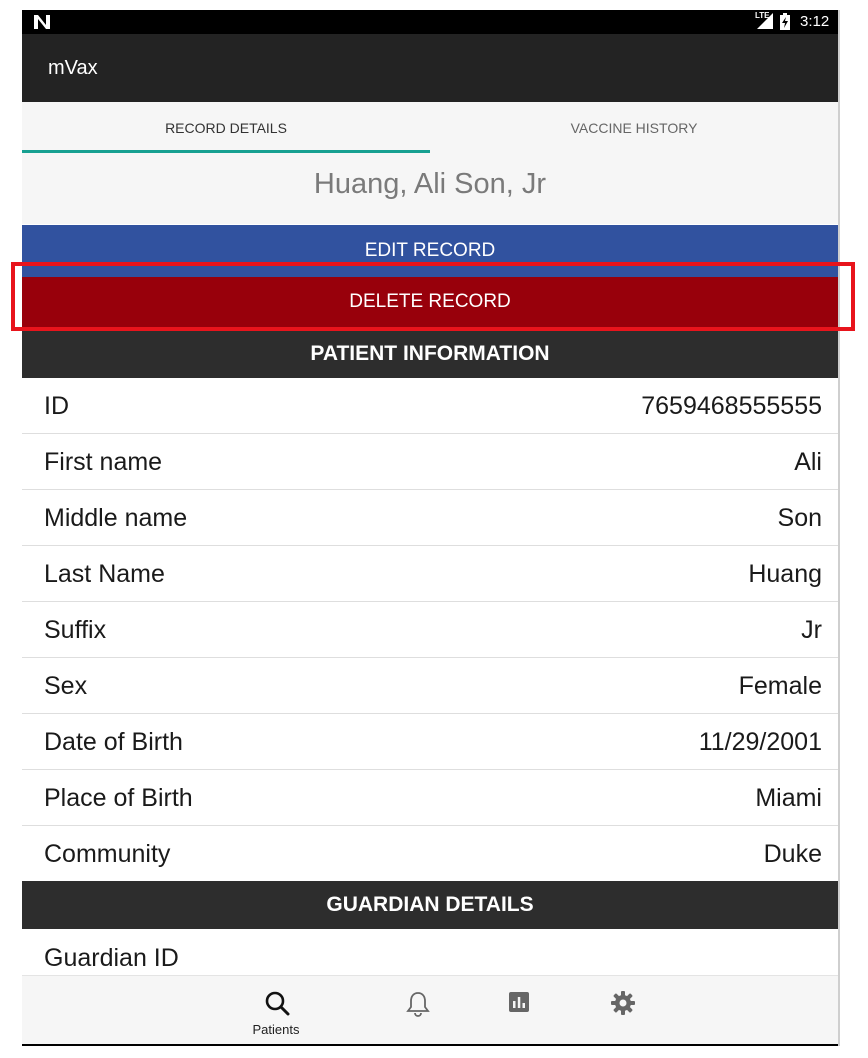 The image size is (868, 1058). Describe the element at coordinates (430, 574) in the screenshot. I see `field-row-last-name: Last Name Huang` at that location.